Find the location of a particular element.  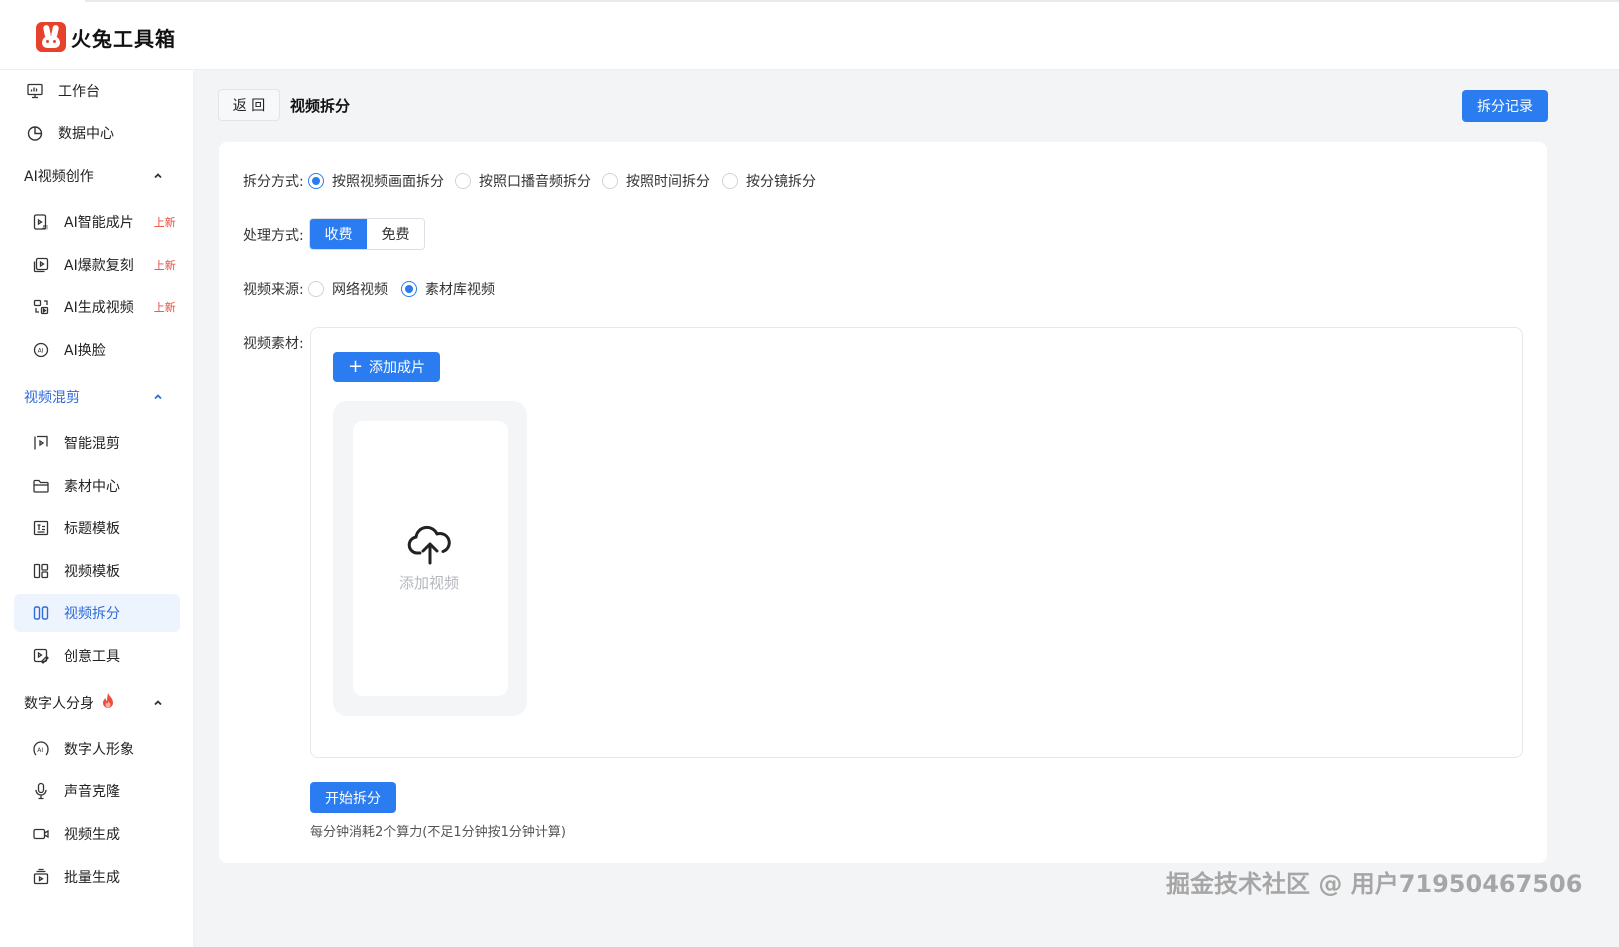

radio-label: 按照视频画面拆分 is located at coordinates (388, 182).